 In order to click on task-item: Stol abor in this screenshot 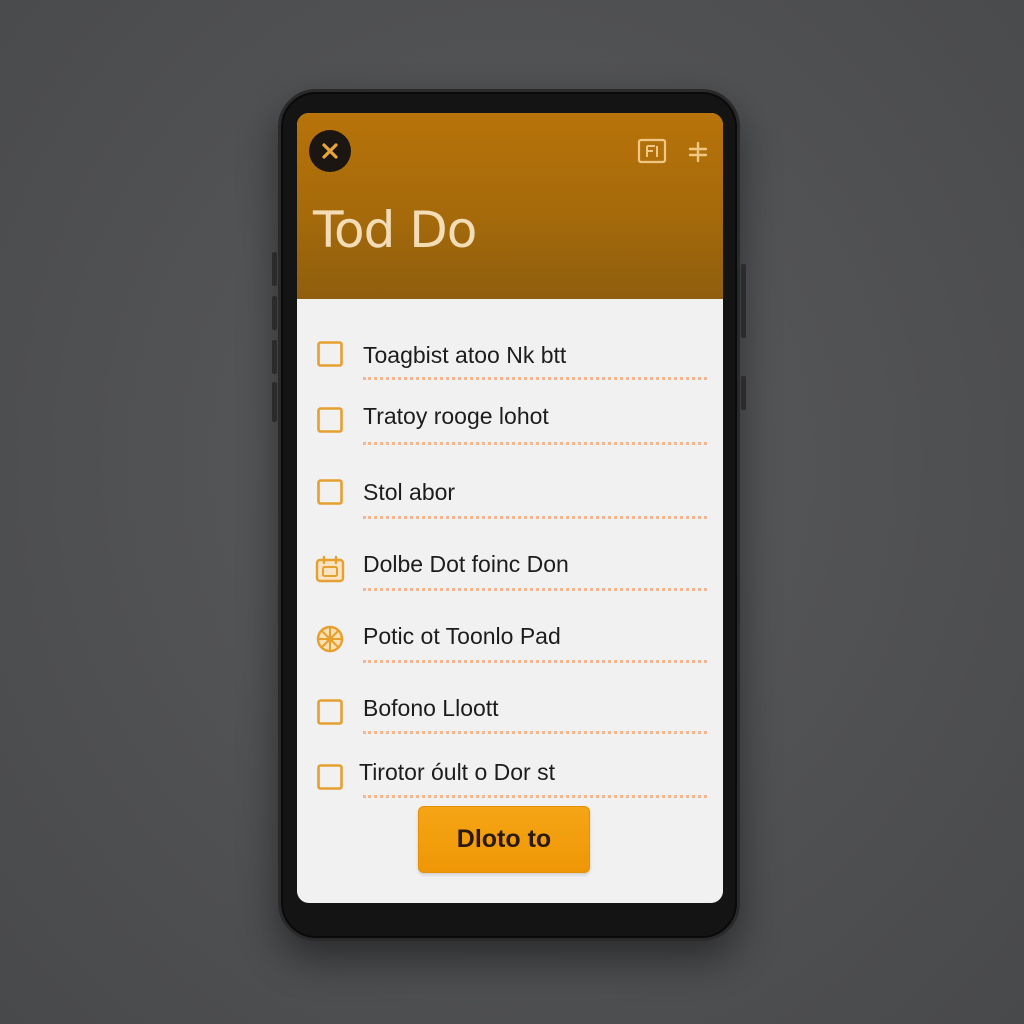, I will do `click(510, 492)`.